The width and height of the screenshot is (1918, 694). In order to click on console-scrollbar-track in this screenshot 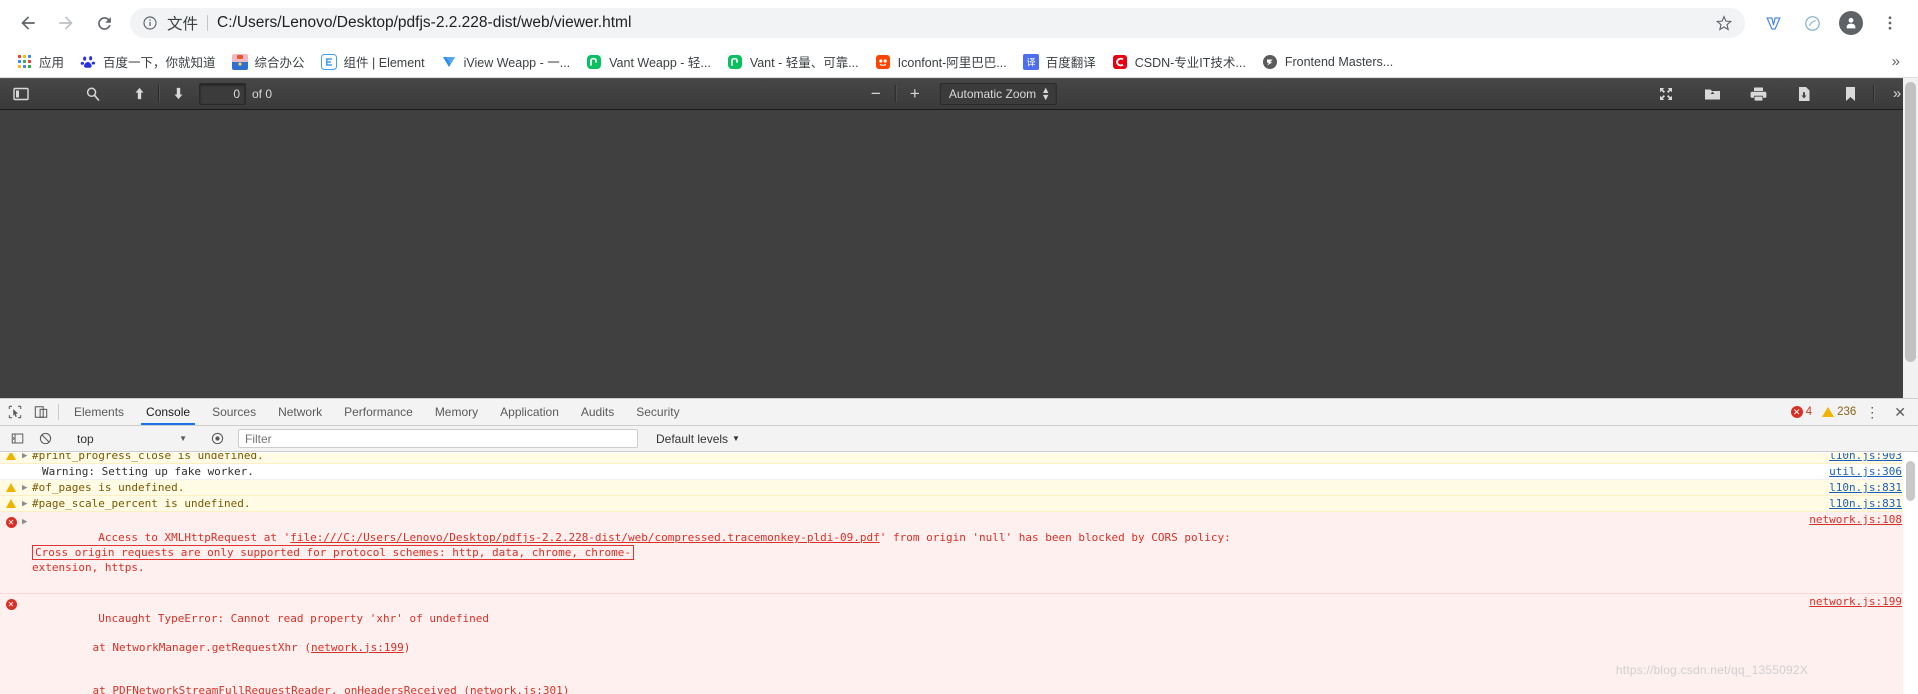, I will do `click(1910, 573)`.